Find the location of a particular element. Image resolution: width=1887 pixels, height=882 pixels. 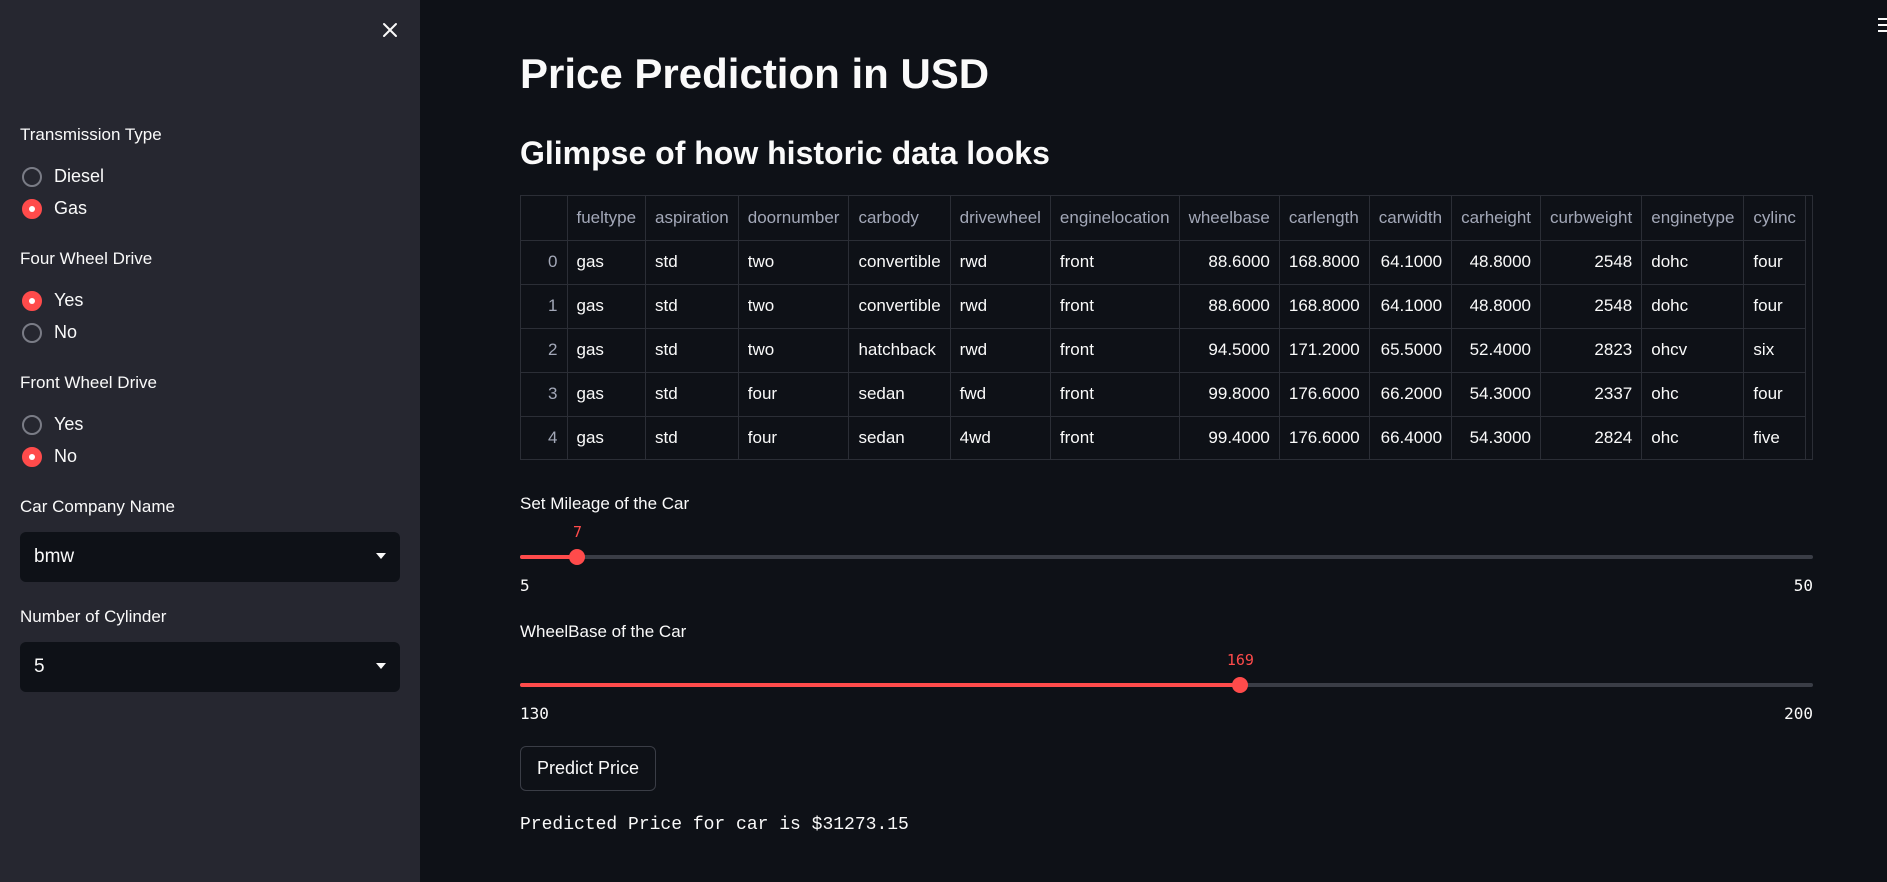

table-row-index: 0 is located at coordinates (544, 262).